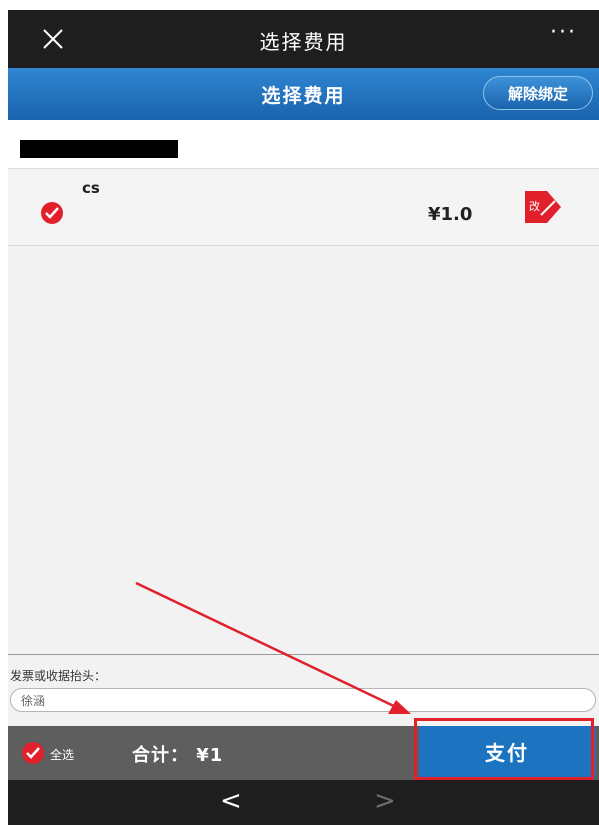 The width and height of the screenshot is (599, 825). What do you see at coordinates (303, 207) in the screenshot?
I see `fee-item: cs ¥1.0 改` at bounding box center [303, 207].